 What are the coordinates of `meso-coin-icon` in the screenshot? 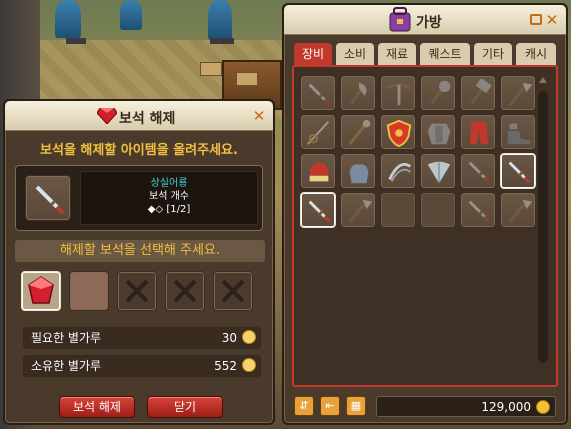 It's located at (543, 407).